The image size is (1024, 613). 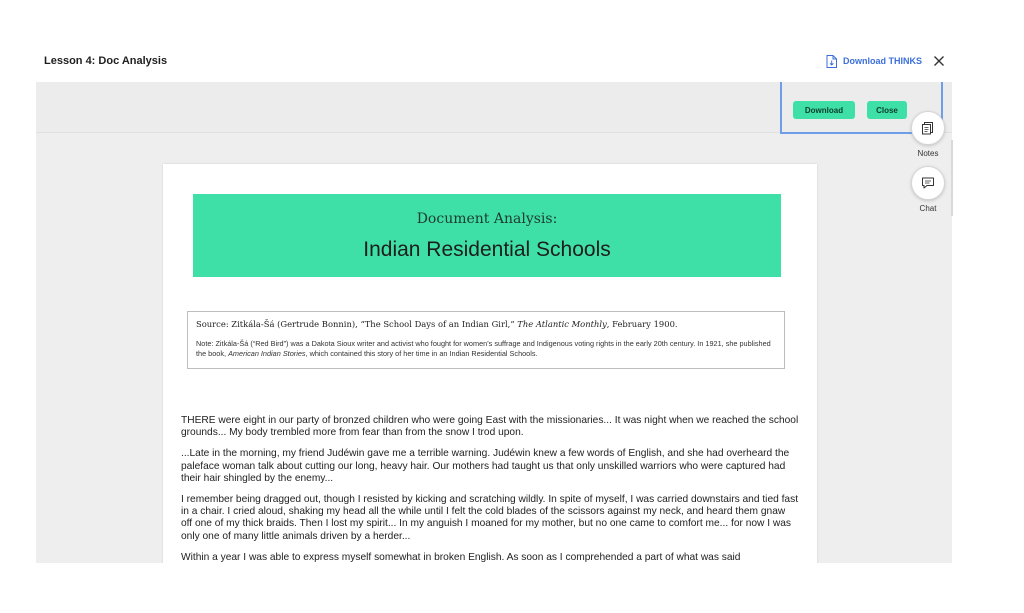 What do you see at coordinates (831, 61) in the screenshot?
I see `file-download-icon` at bounding box center [831, 61].